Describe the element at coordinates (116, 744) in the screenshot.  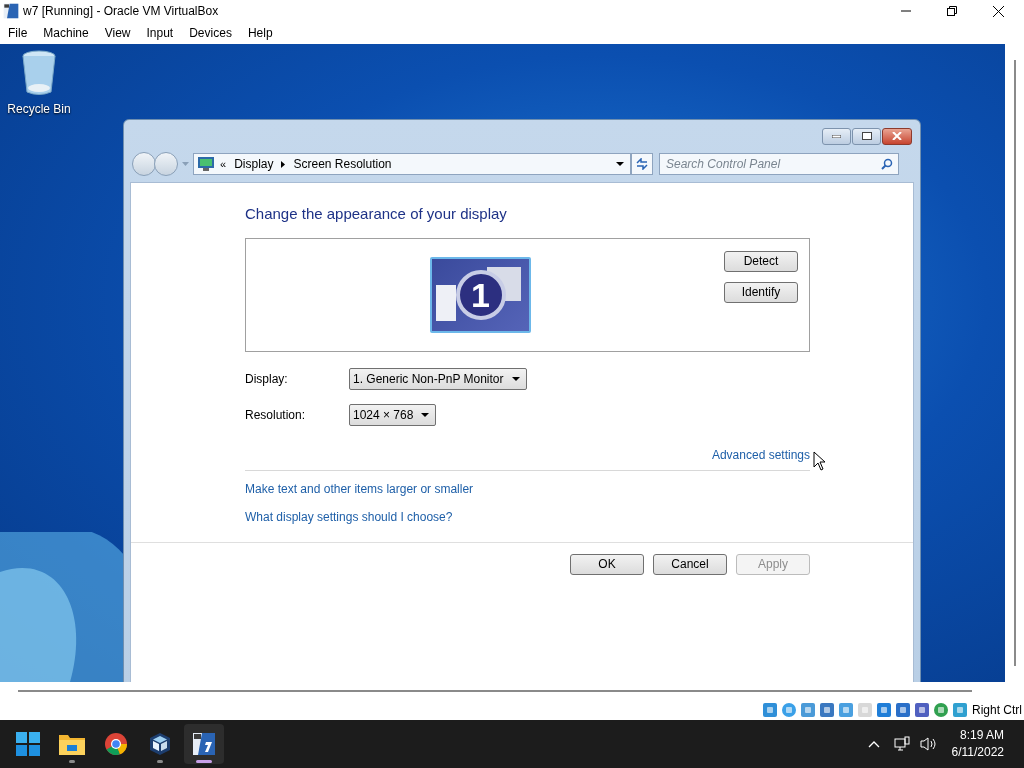
I see `chrome-icon` at that location.